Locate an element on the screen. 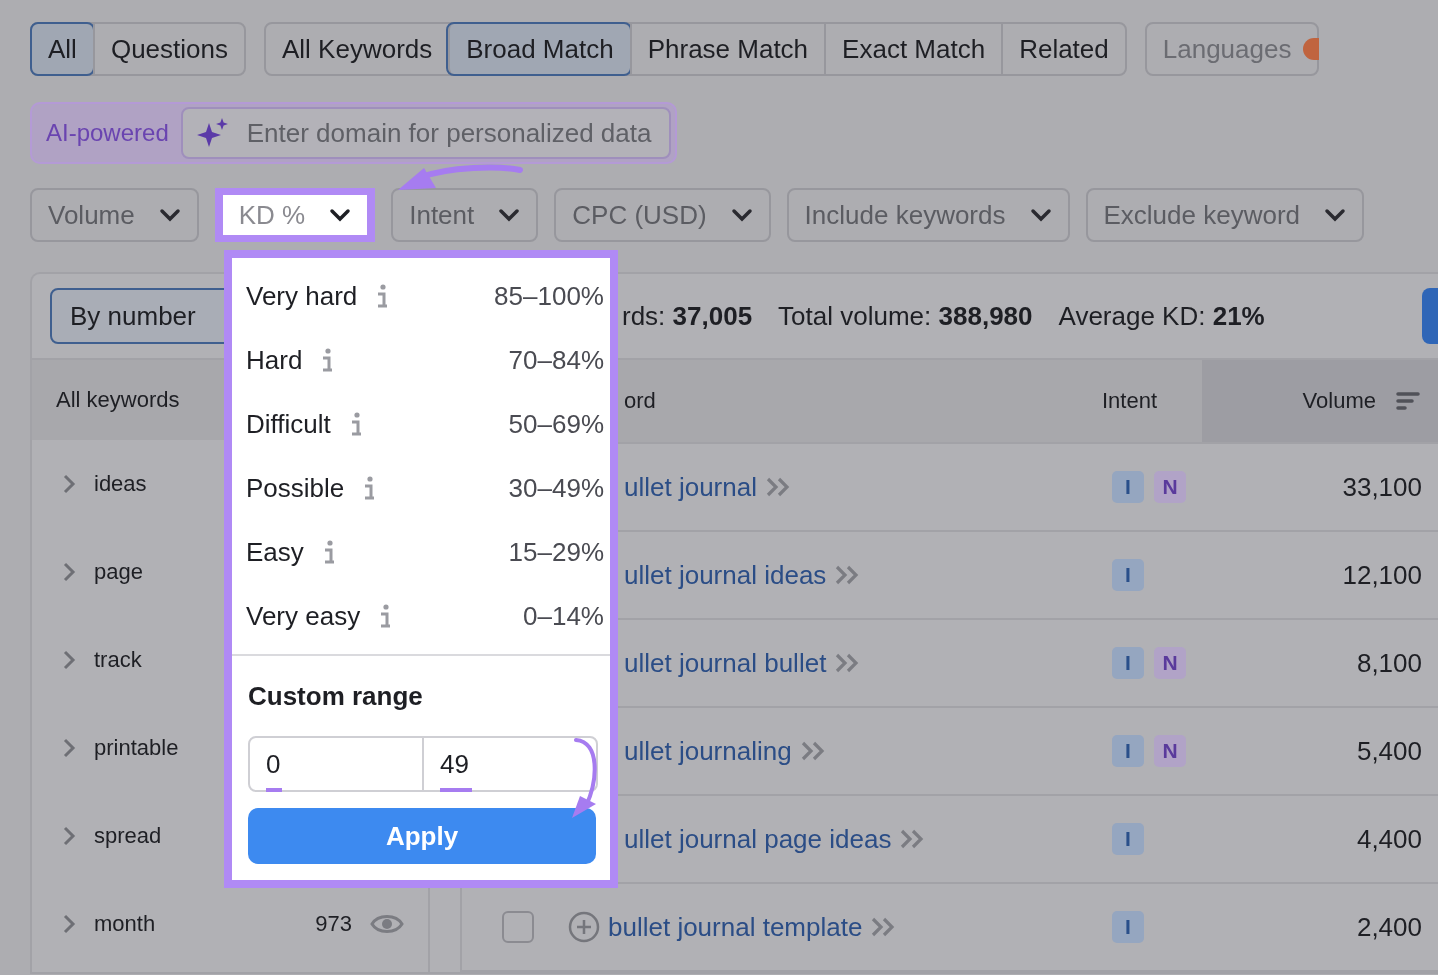 The image size is (1438, 975). keyword-link: ullet journaling is located at coordinates (708, 751).